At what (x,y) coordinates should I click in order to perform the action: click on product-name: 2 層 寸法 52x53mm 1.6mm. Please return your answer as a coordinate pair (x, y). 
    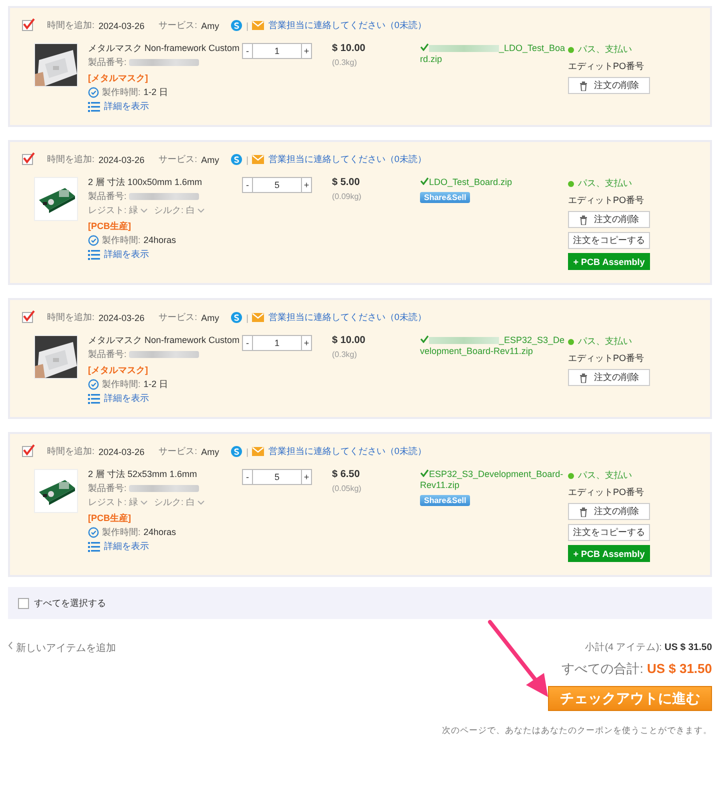
    Looking at the image, I should click on (143, 474).